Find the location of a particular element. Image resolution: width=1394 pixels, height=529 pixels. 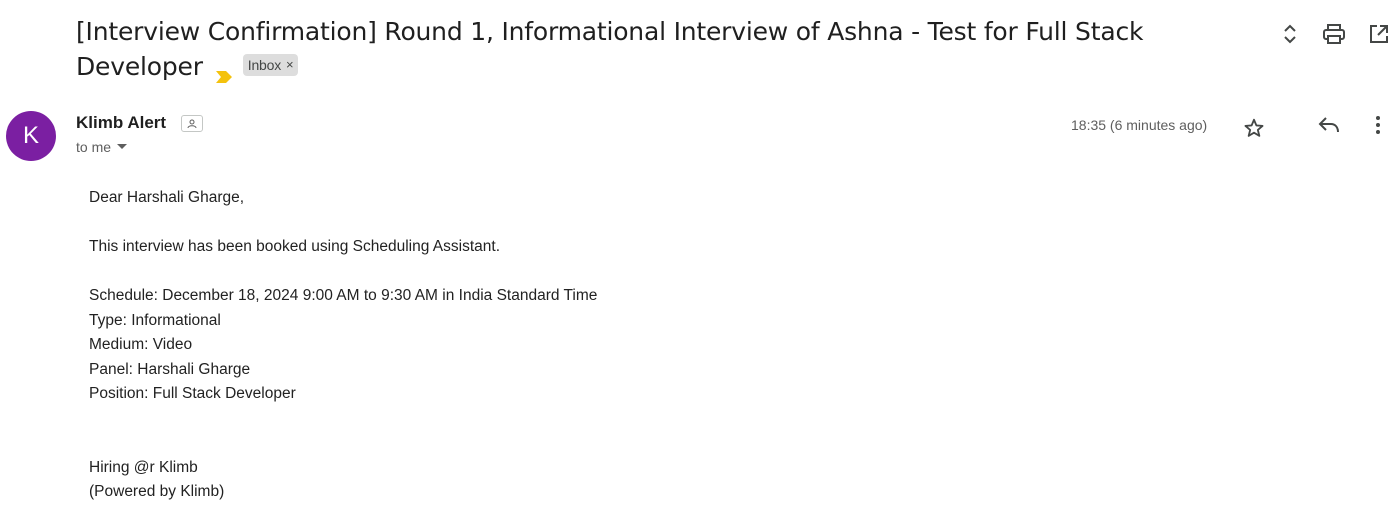

type-line: Type: Informational is located at coordinates (155, 320).